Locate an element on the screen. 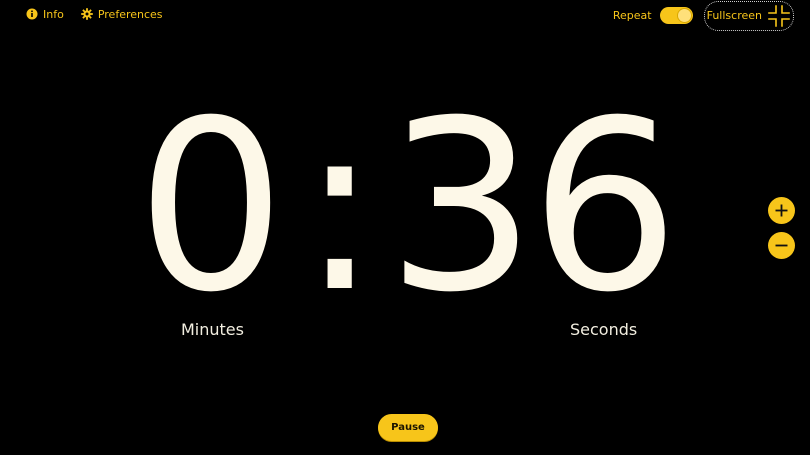 Image resolution: width=810 pixels, height=455 pixels. minus-icon is located at coordinates (781, 245).